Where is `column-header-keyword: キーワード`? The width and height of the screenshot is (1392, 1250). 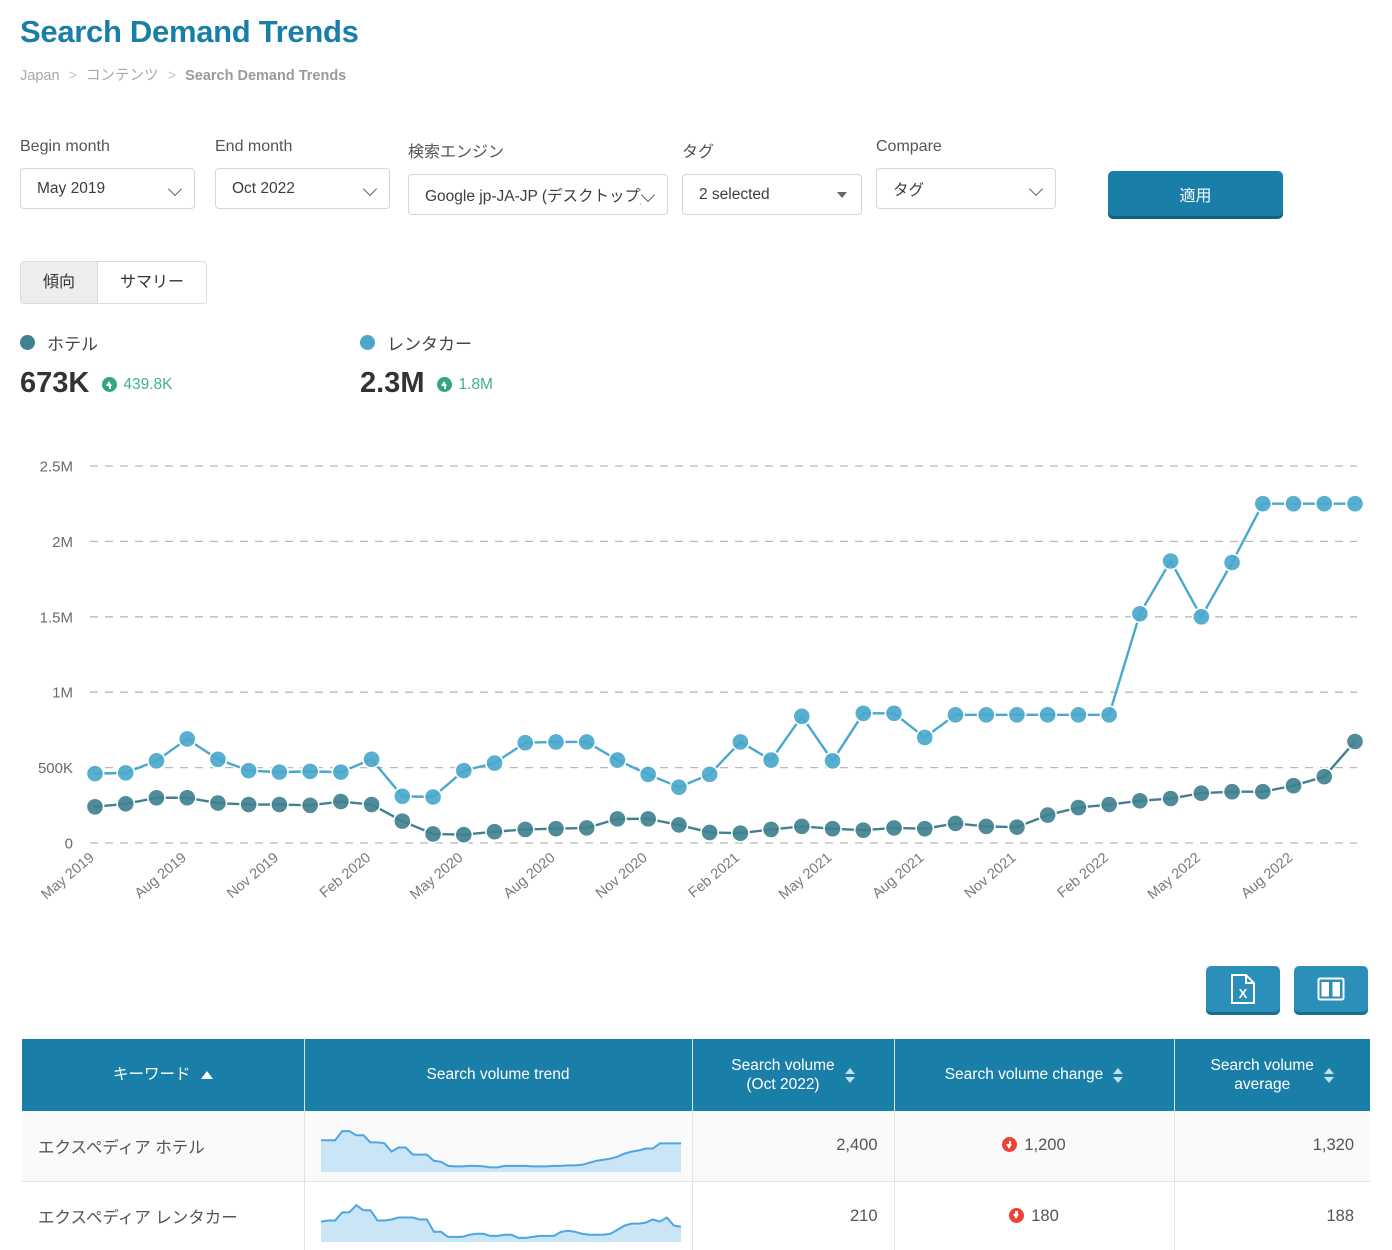 column-header-keyword: キーワード is located at coordinates (163, 1075).